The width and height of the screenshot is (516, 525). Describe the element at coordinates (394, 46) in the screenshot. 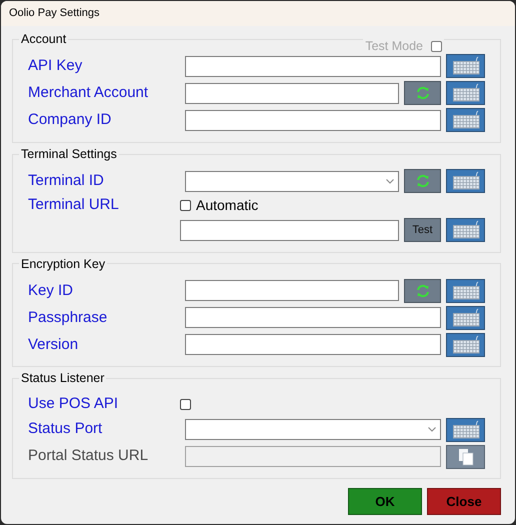

I see `test-mode-label: Test Mode` at that location.